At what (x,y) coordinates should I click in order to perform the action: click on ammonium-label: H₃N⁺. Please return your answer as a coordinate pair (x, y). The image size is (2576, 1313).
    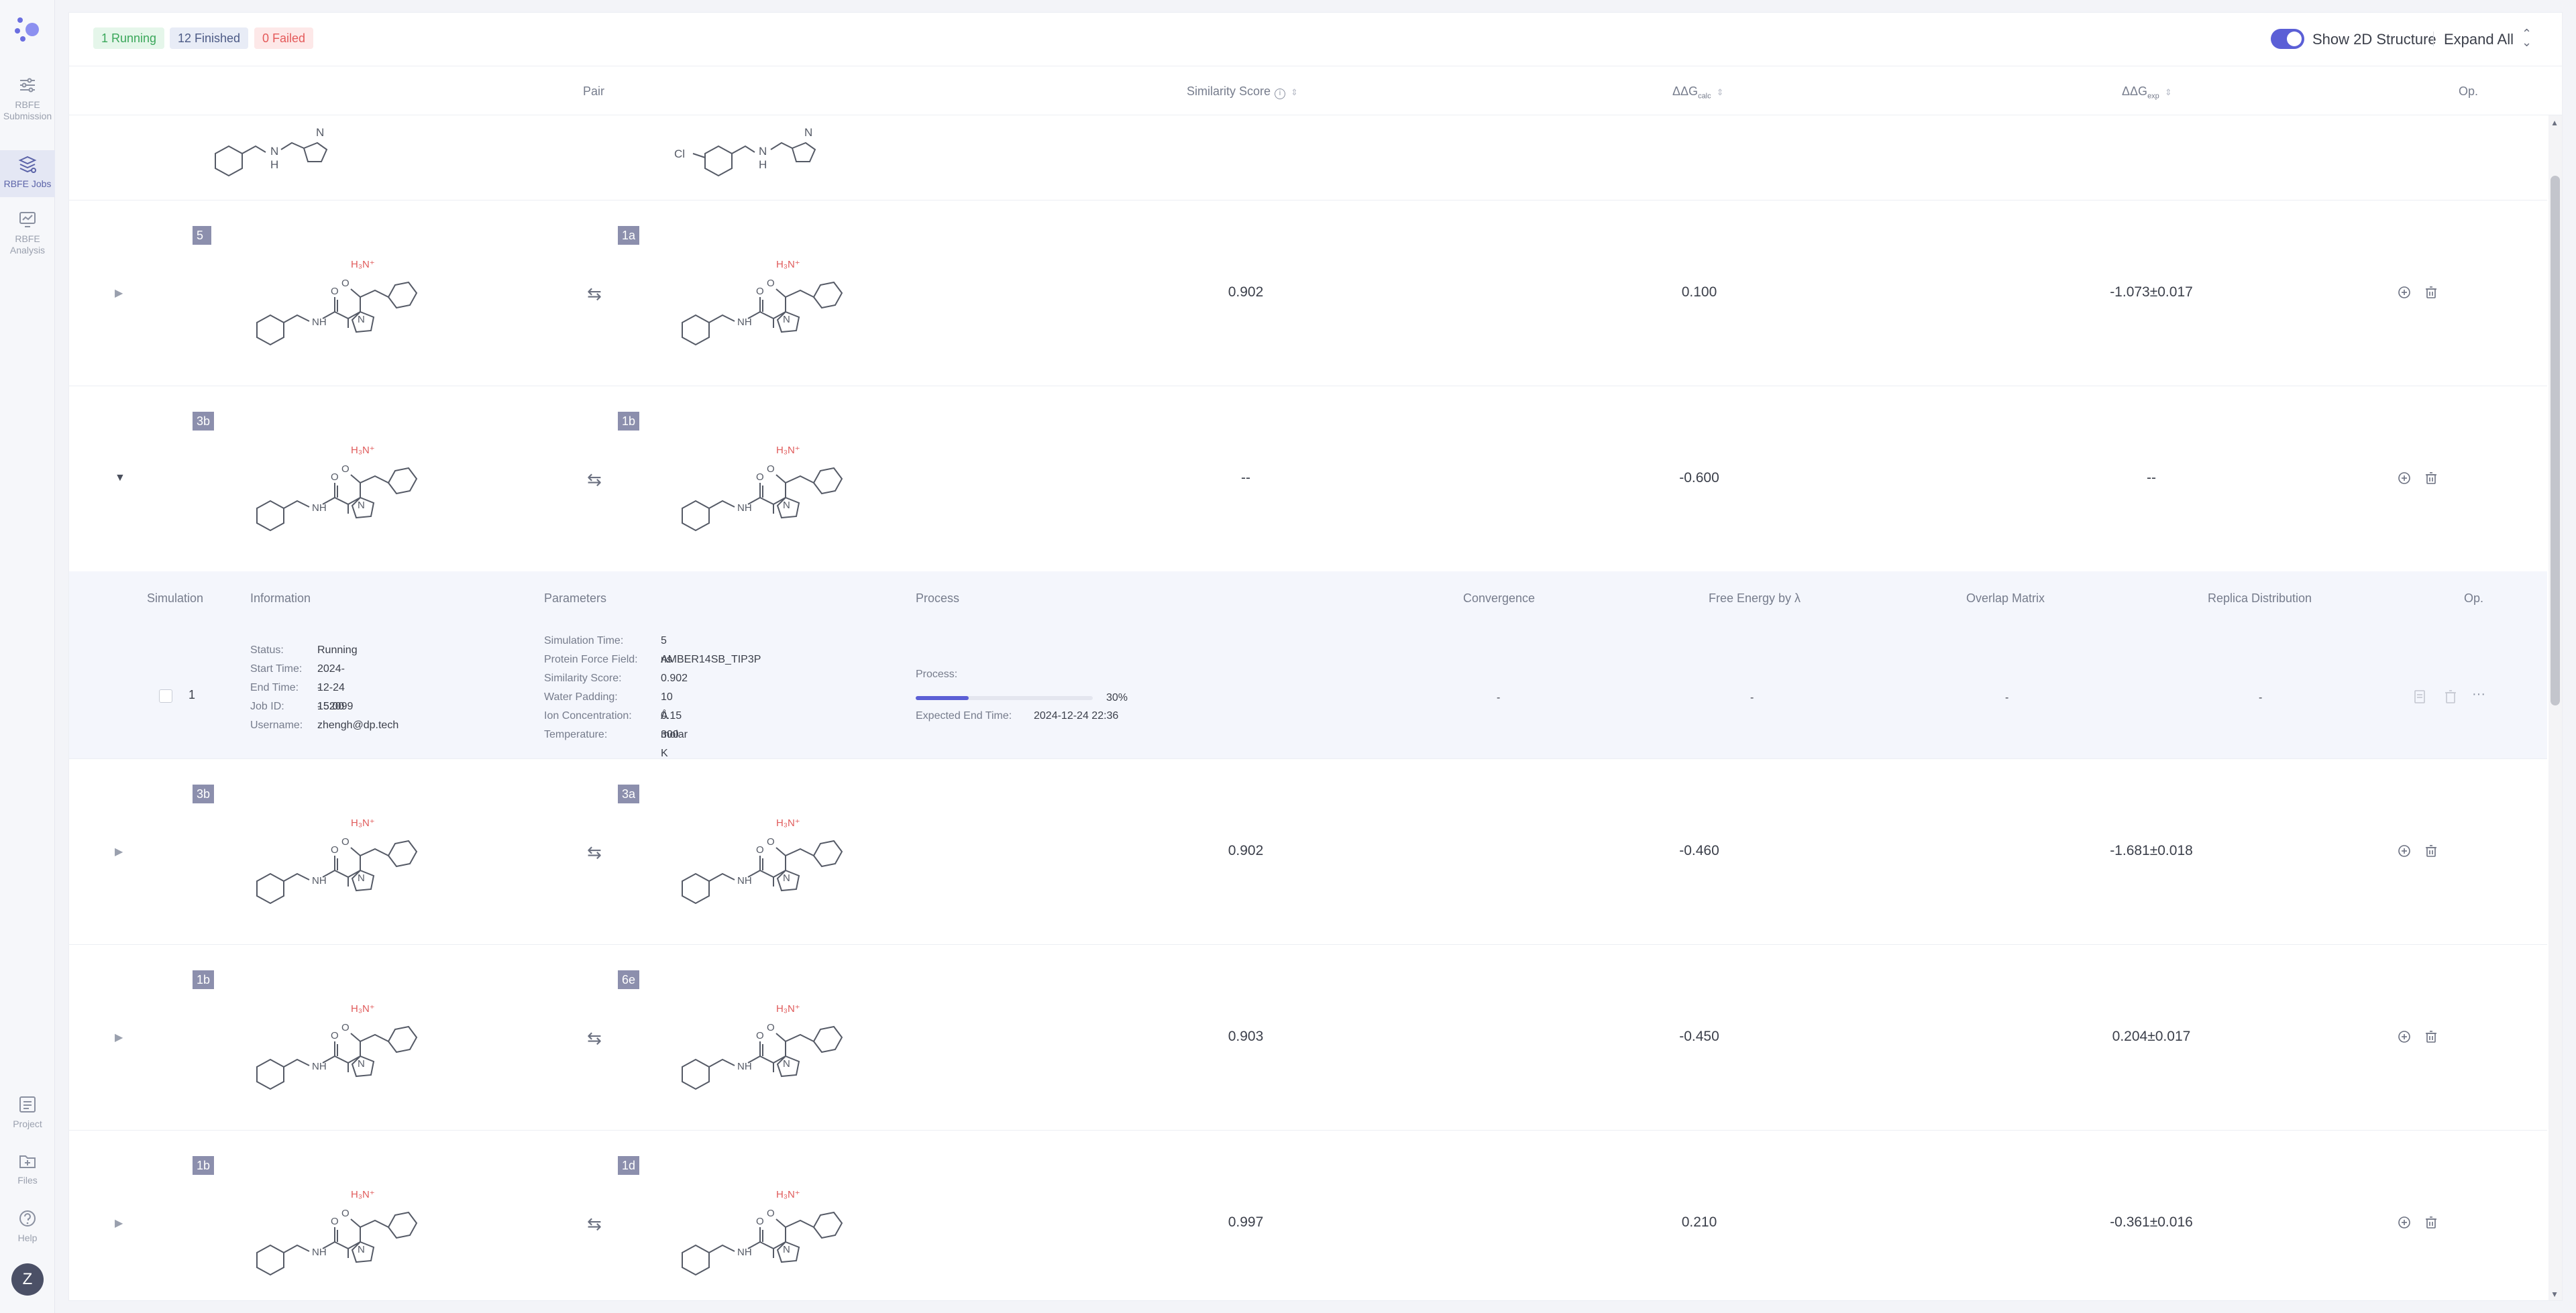
    Looking at the image, I should click on (363, 450).